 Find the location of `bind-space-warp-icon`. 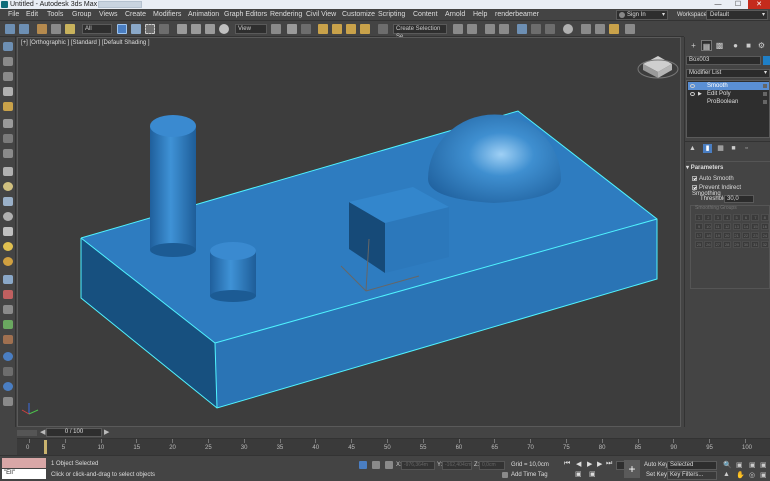

bind-space-warp-icon is located at coordinates (70, 29).